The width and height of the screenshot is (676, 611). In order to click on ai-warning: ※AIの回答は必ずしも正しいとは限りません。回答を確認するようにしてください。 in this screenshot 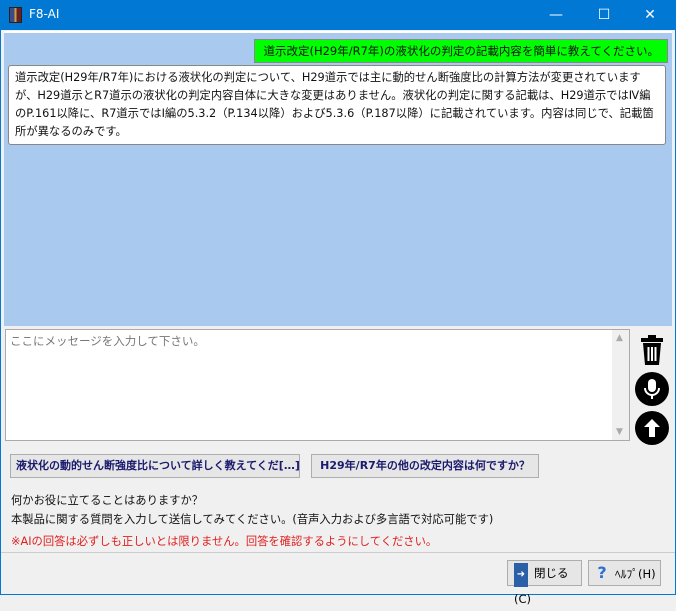, I will do `click(224, 541)`.